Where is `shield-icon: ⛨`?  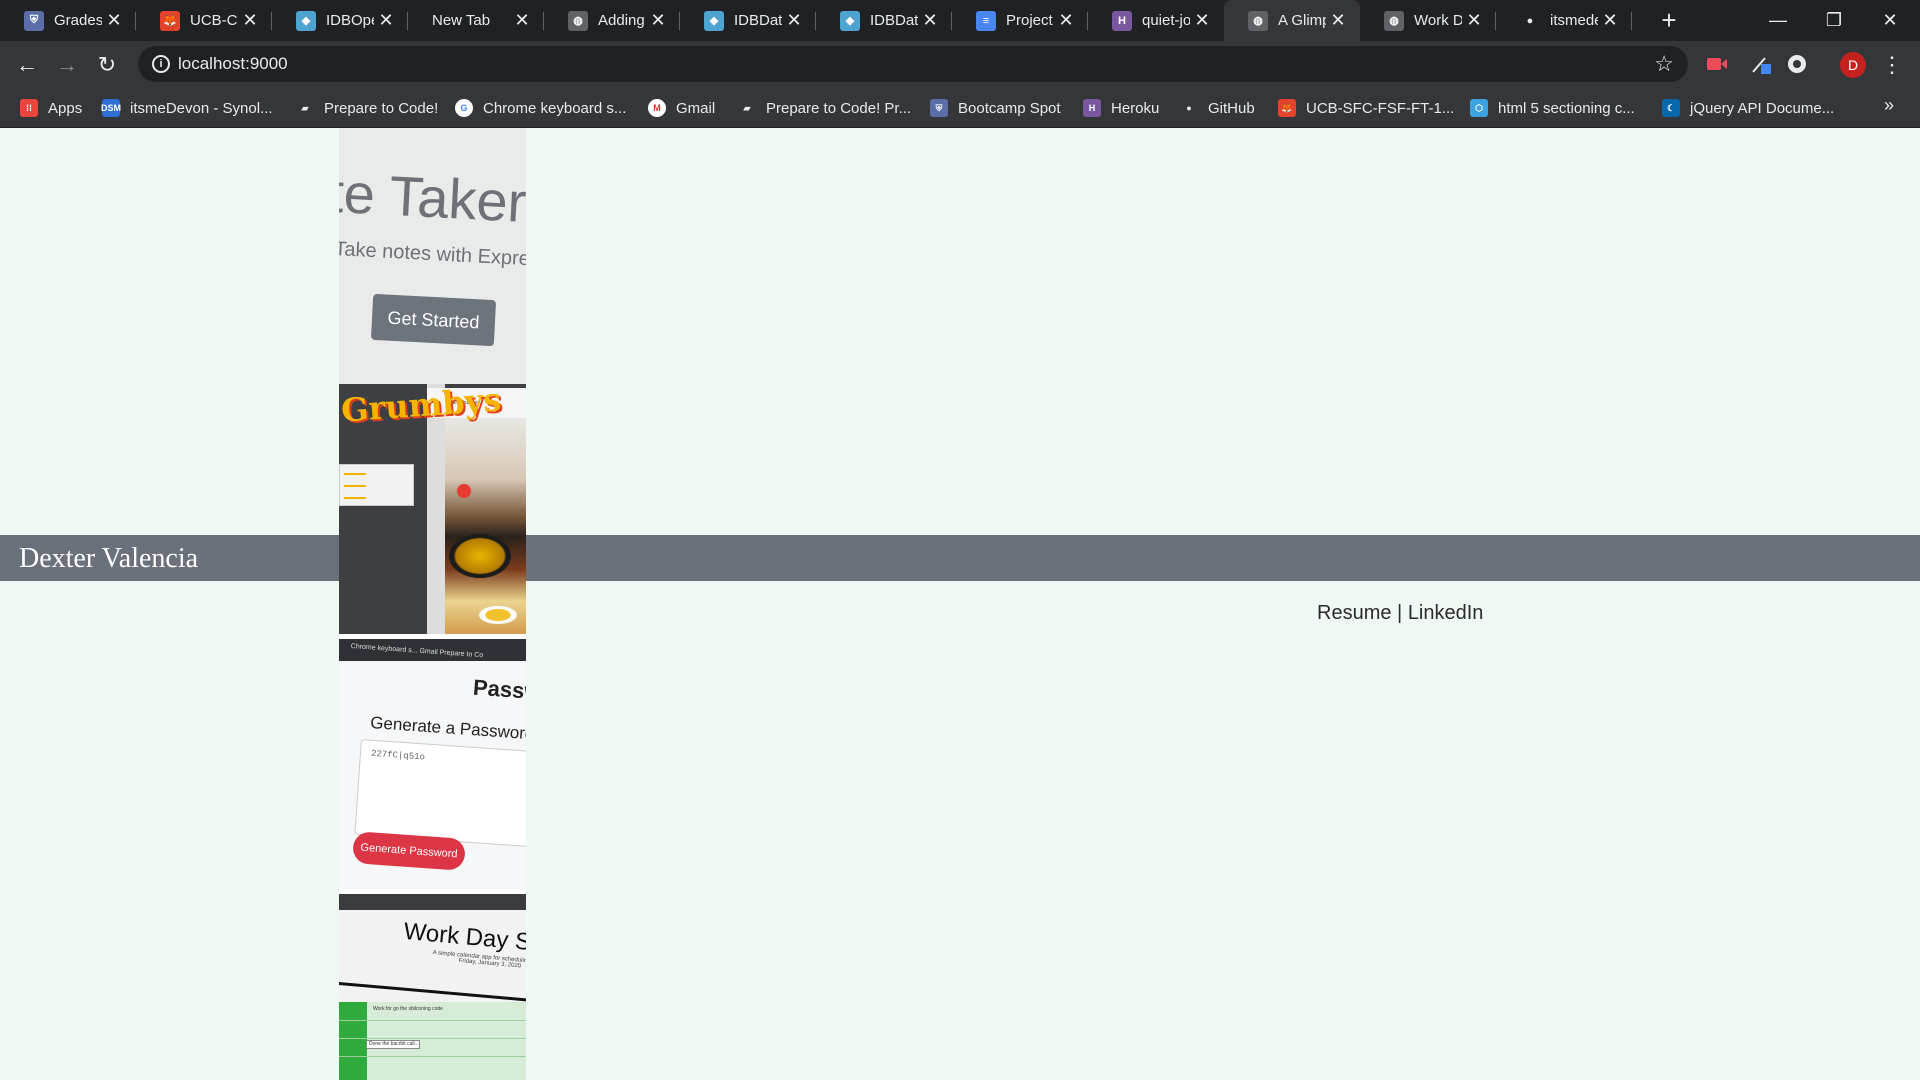
shield-icon: ⛨ is located at coordinates (939, 108).